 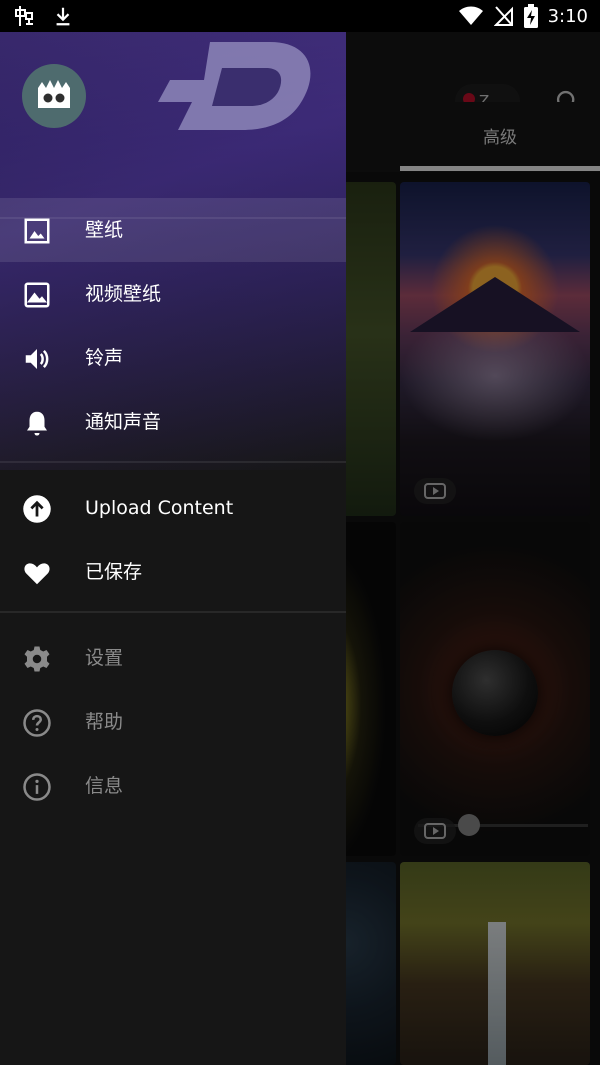 I want to click on status-bar: 3:10, so click(x=300, y=16).